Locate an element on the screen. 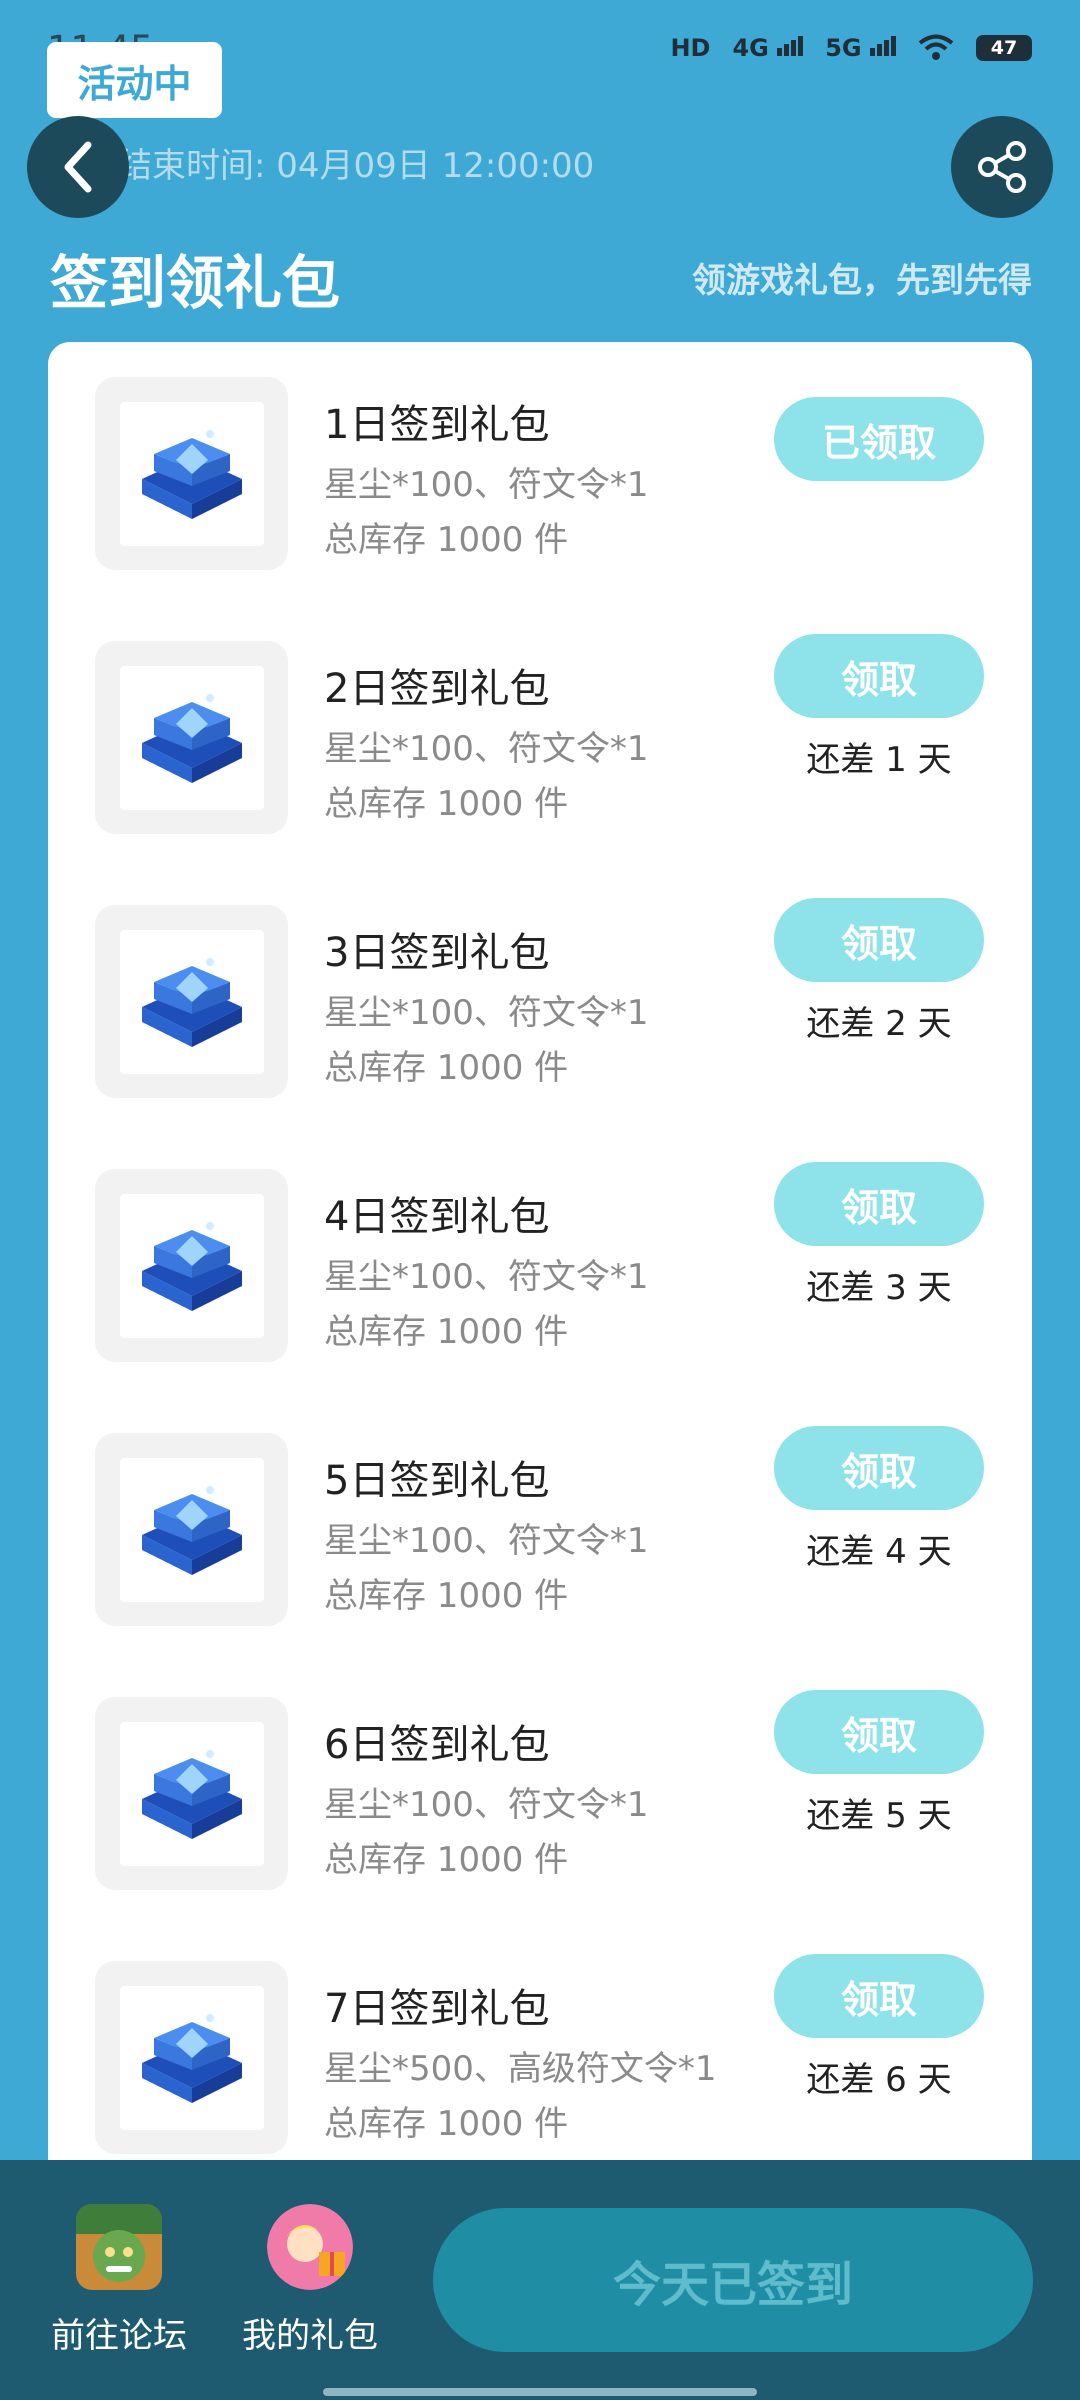  wifi-icon is located at coordinates (936, 47).